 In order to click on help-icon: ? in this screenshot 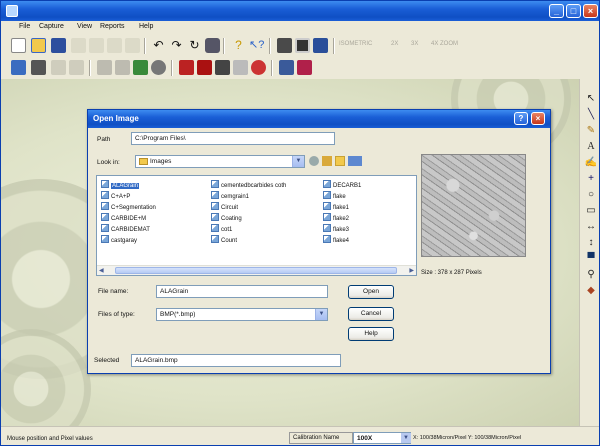, I will do `click(238, 45)`.